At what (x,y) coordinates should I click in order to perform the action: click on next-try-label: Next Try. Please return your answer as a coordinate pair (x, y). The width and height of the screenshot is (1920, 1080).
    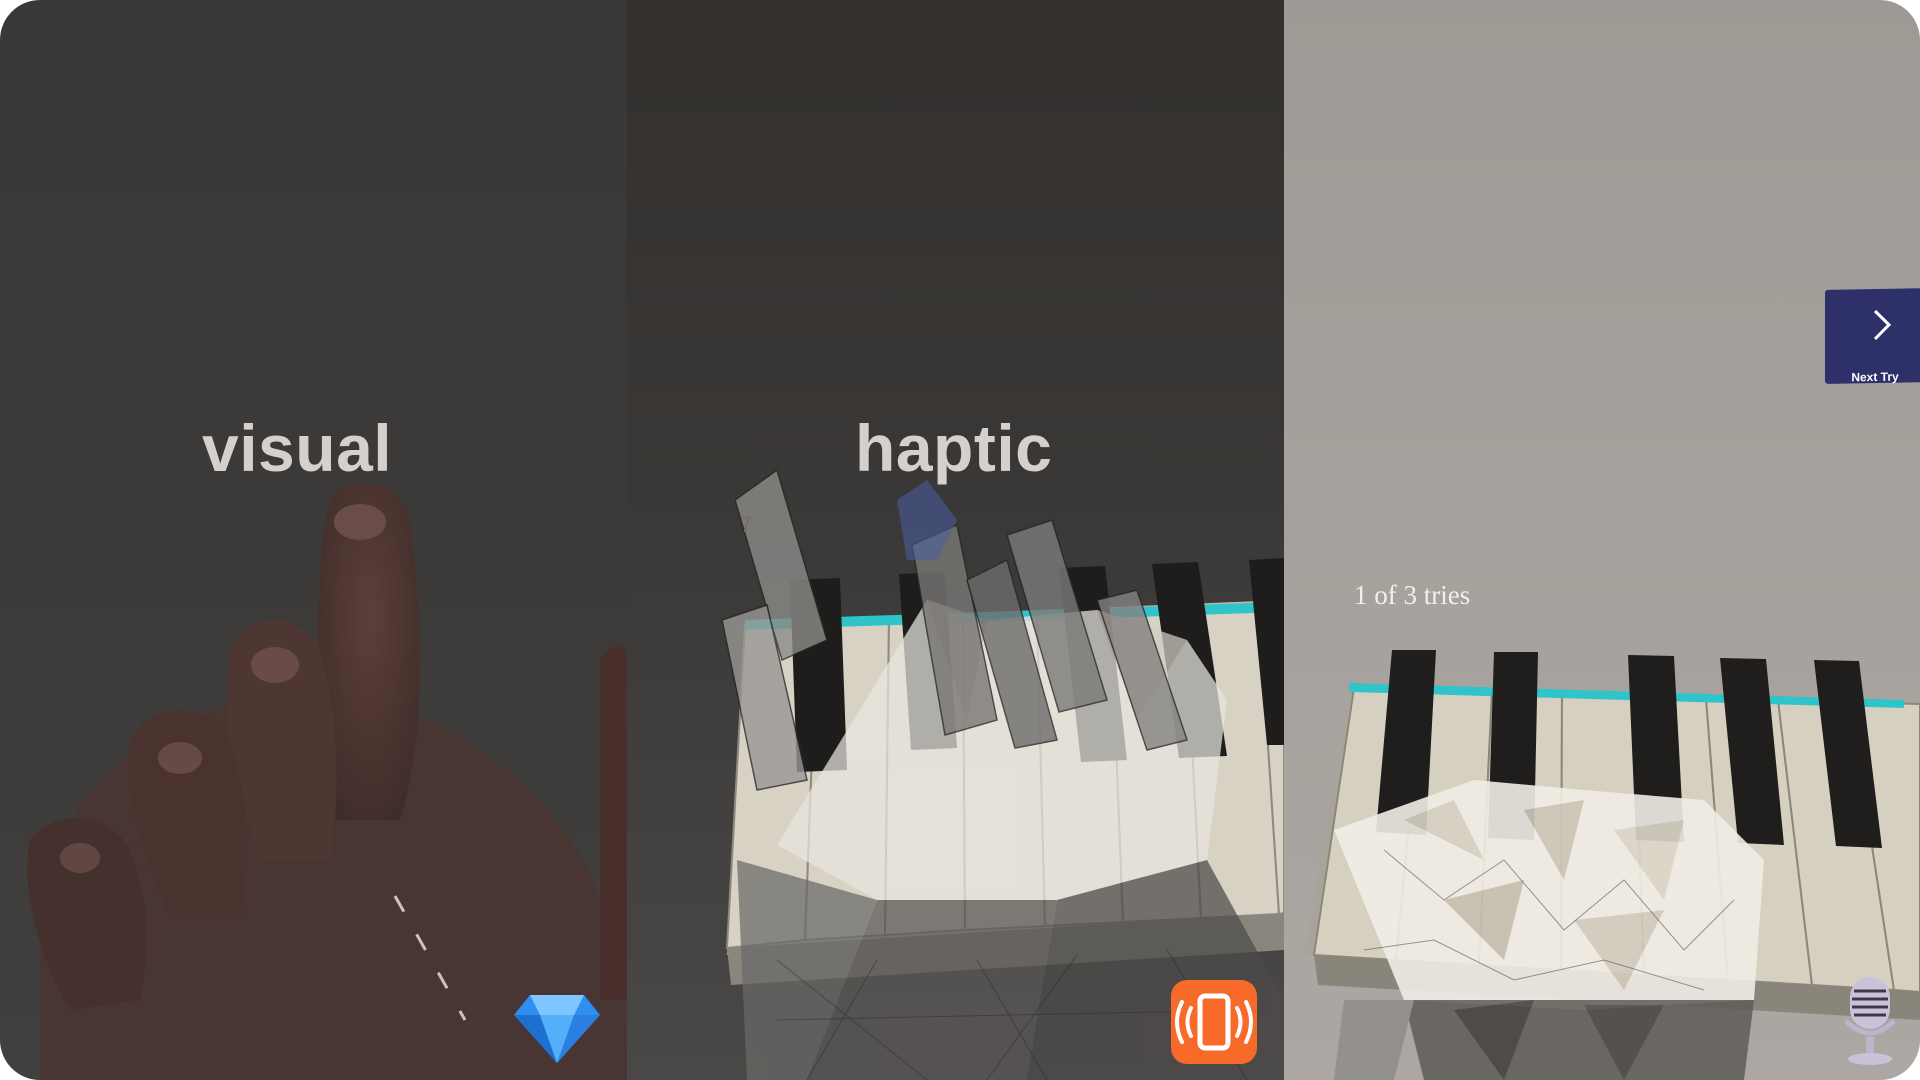
    Looking at the image, I should click on (1875, 377).